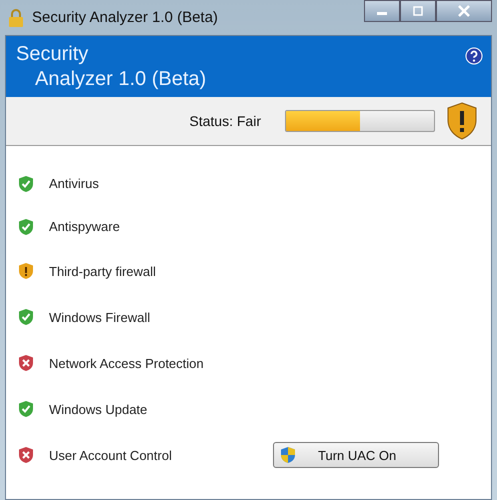  I want to click on app-title: Security, so click(53, 54).